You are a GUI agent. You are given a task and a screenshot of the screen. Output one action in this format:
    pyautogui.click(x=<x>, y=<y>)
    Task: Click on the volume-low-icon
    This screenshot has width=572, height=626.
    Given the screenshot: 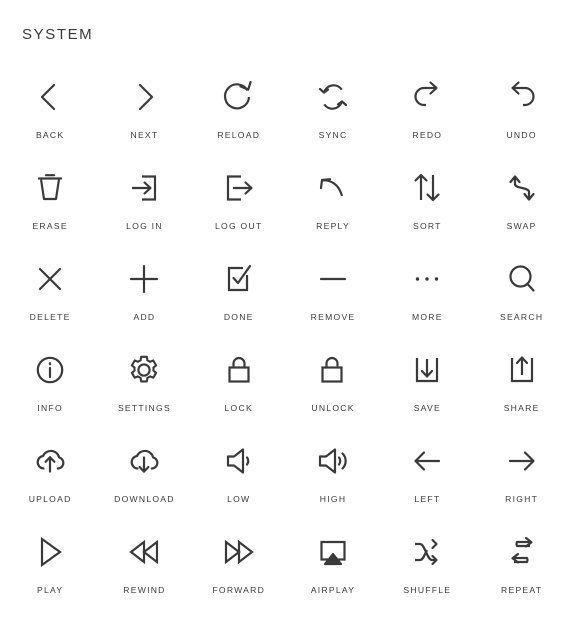 What is the action you would take?
    pyautogui.click(x=239, y=461)
    